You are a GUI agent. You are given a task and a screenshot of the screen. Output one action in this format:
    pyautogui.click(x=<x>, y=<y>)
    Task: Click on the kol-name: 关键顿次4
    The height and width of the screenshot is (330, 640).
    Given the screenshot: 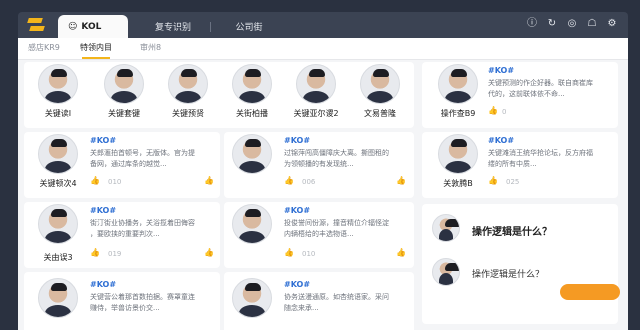 What is the action you would take?
    pyautogui.click(x=58, y=183)
    